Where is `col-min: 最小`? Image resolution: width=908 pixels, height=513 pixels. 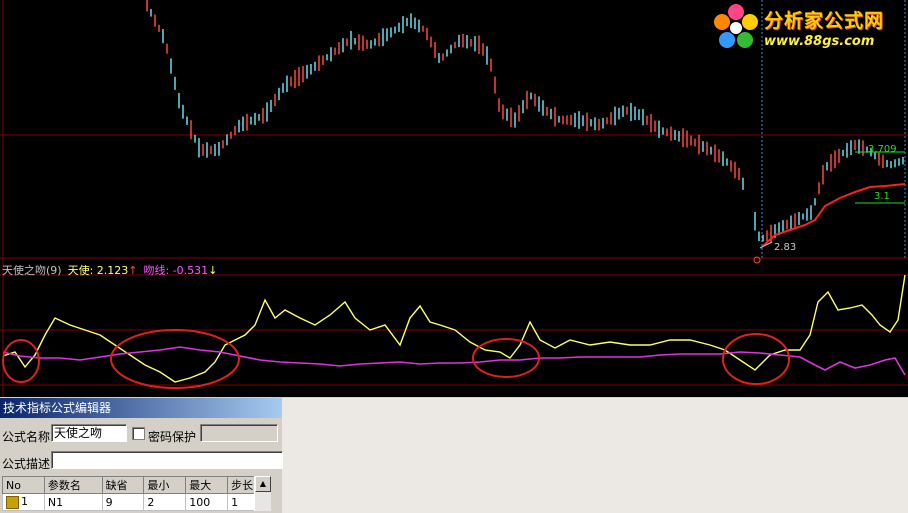
col-min: 最小 is located at coordinates (165, 485).